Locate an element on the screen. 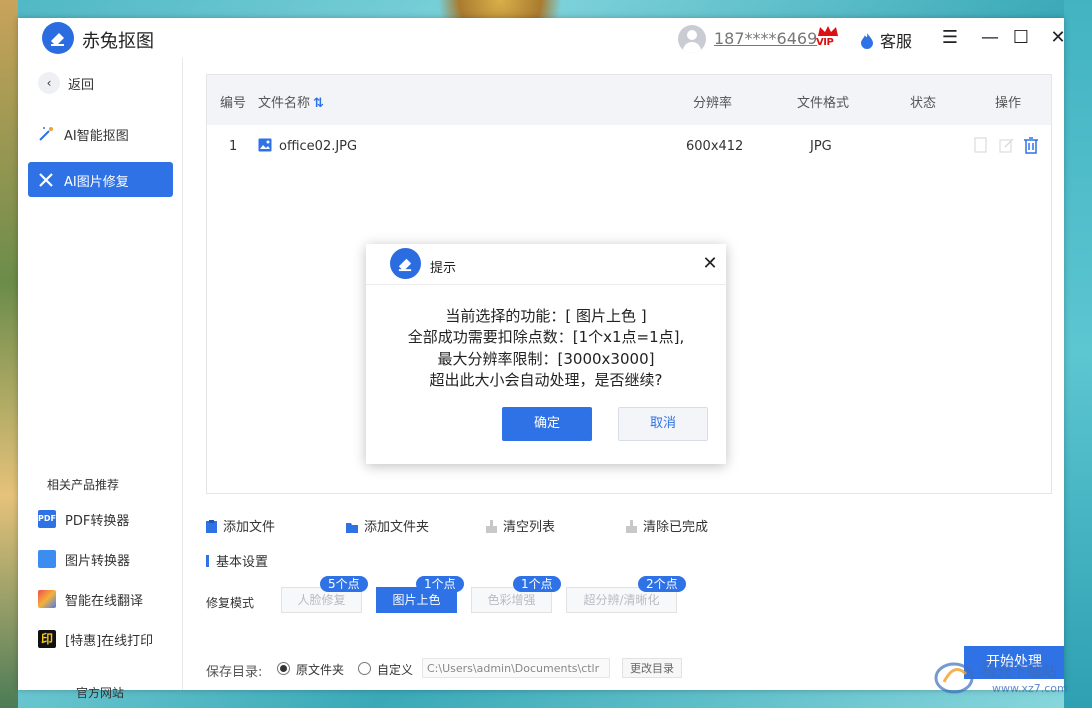 This screenshot has height=708, width=1092. related-products-title: 相关产品推荐 is located at coordinates (83, 485).